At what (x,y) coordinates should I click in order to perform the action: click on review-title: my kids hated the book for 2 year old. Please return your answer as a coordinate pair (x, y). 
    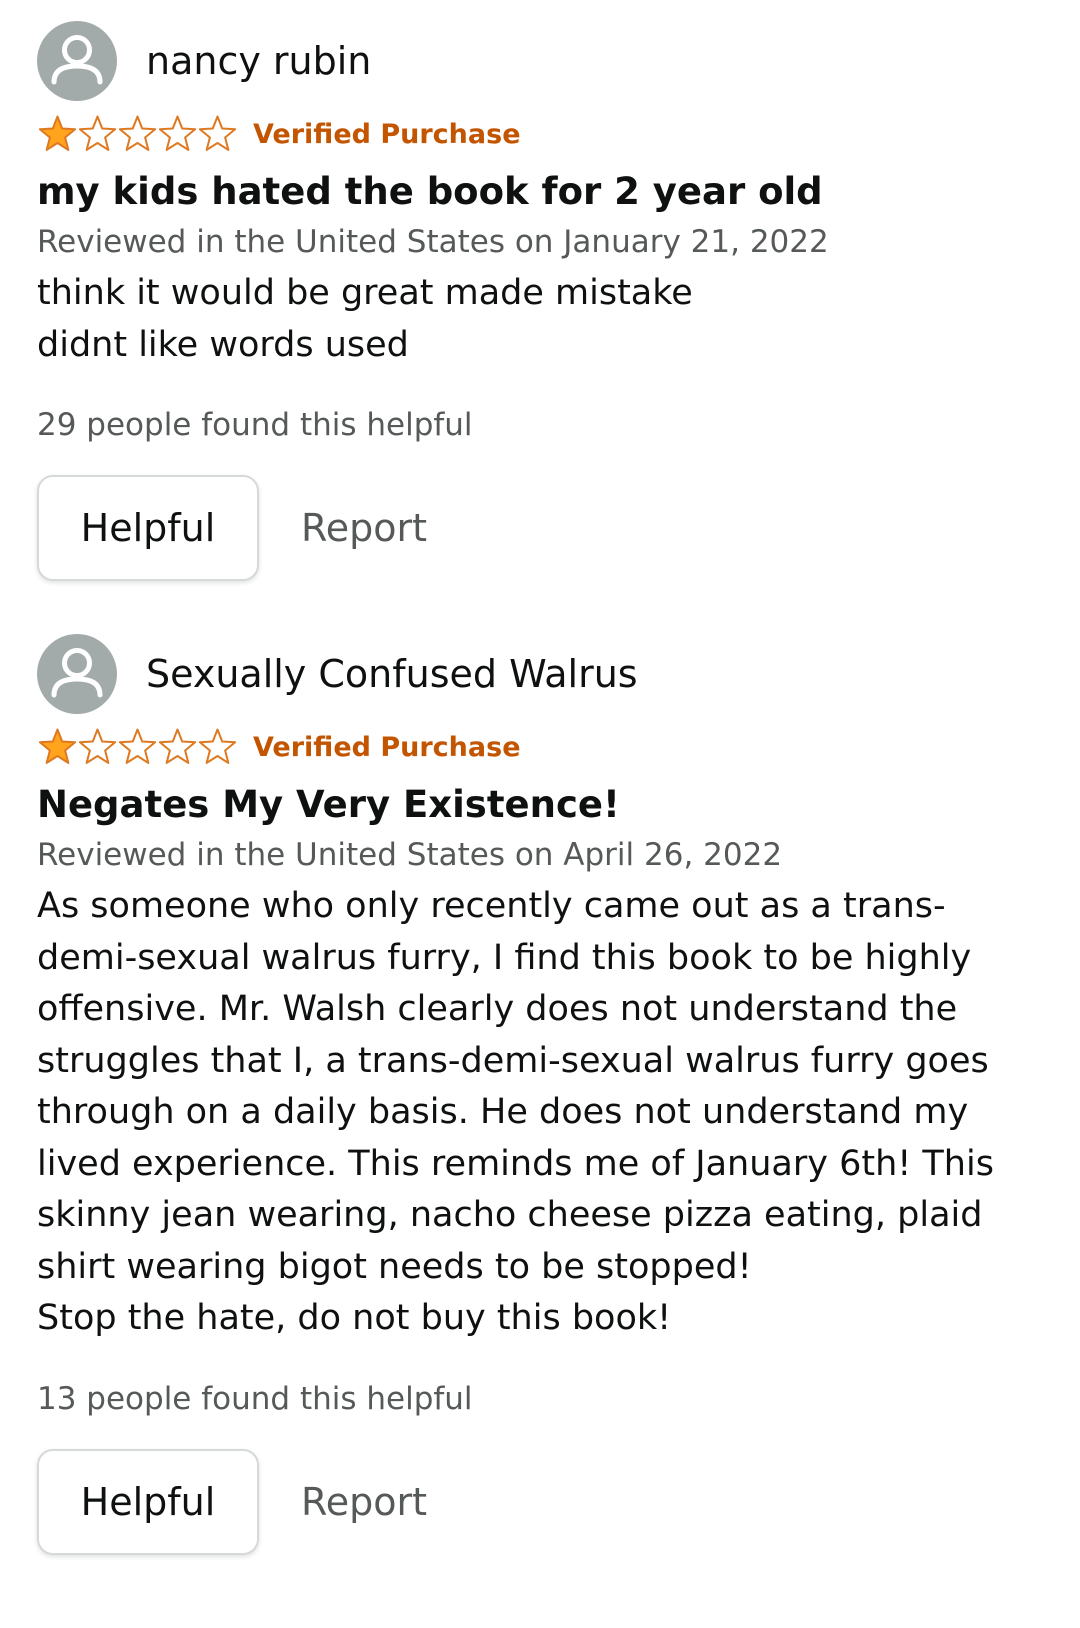
    Looking at the image, I should click on (430, 191).